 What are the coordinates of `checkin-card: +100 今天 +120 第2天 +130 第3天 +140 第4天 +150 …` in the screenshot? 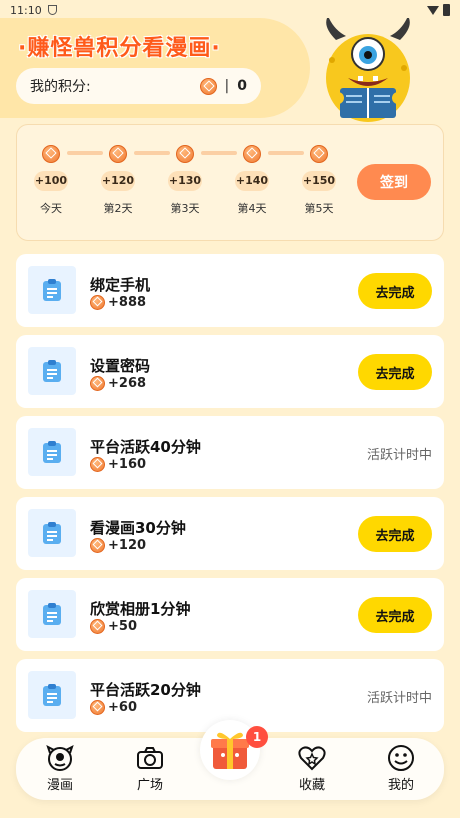 It's located at (230, 182).